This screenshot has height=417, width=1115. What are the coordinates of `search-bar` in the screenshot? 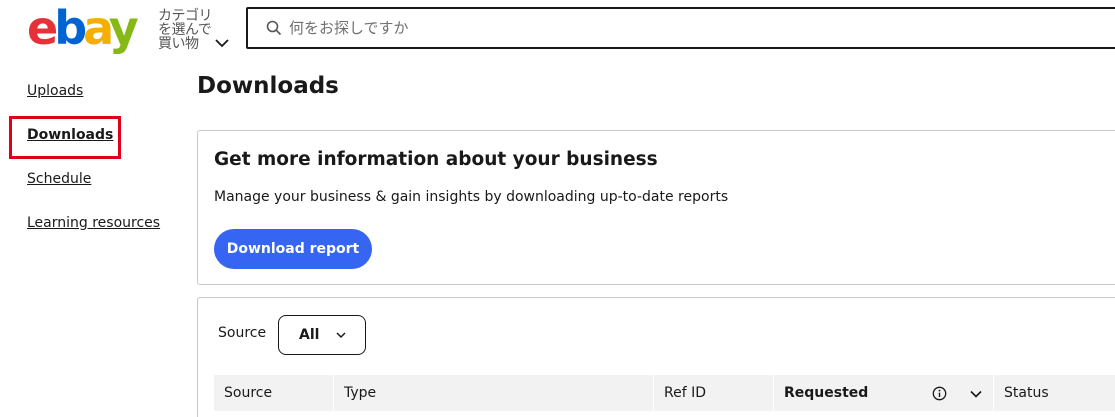 It's located at (680, 28).